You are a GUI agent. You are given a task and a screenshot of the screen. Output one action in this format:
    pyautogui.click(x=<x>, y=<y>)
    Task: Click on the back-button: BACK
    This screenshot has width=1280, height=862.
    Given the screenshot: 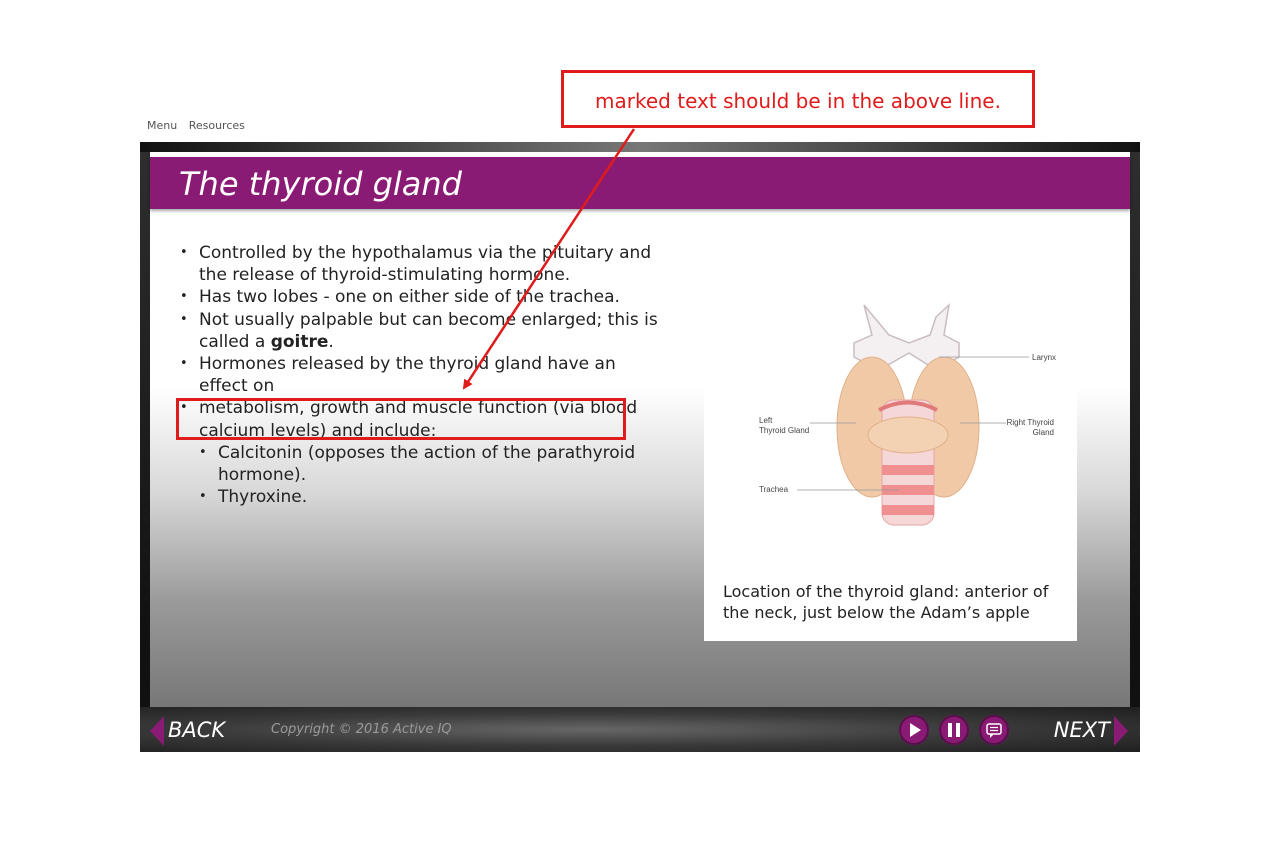 What is the action you would take?
    pyautogui.click(x=187, y=731)
    